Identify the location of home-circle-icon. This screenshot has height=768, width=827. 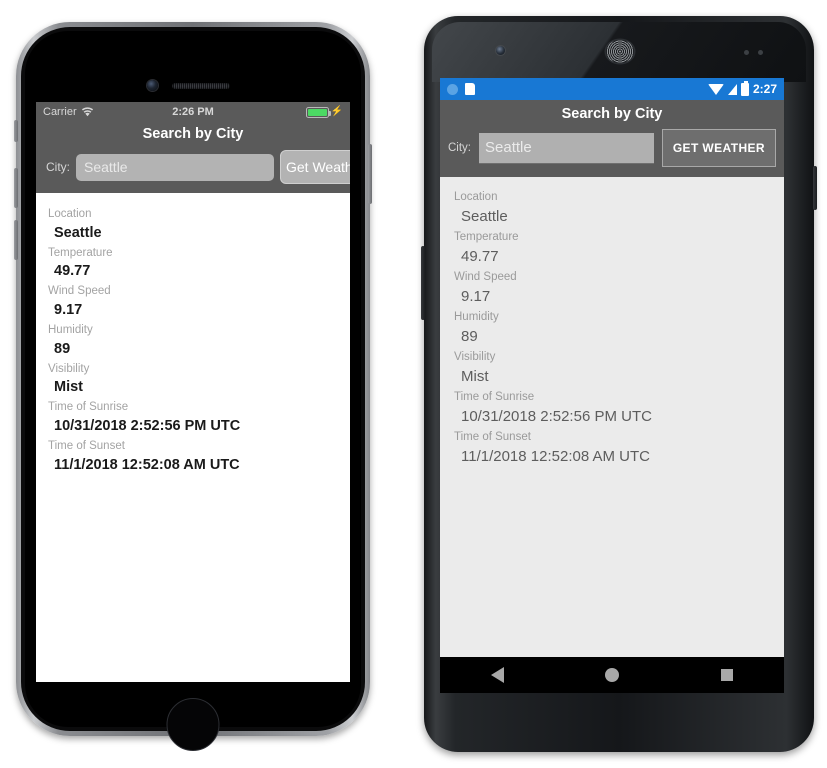
(612, 675).